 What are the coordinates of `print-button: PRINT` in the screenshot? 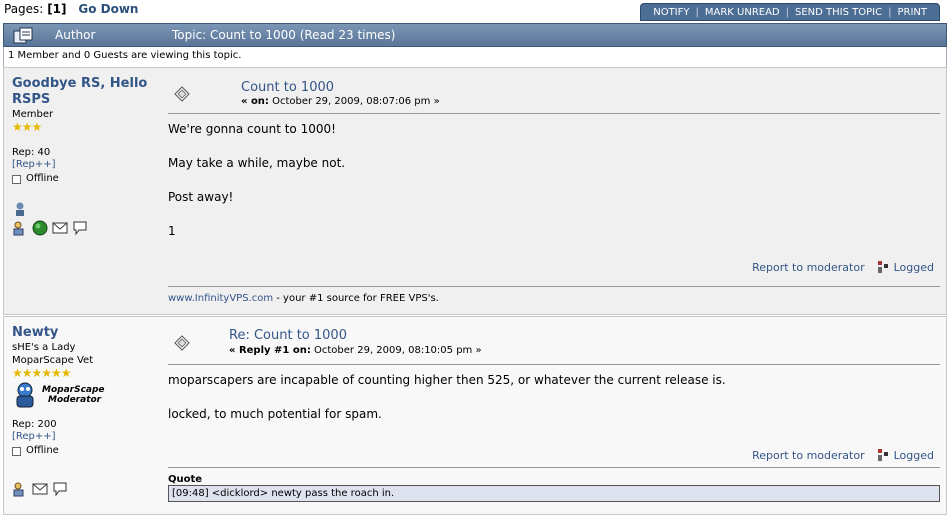 It's located at (912, 12).